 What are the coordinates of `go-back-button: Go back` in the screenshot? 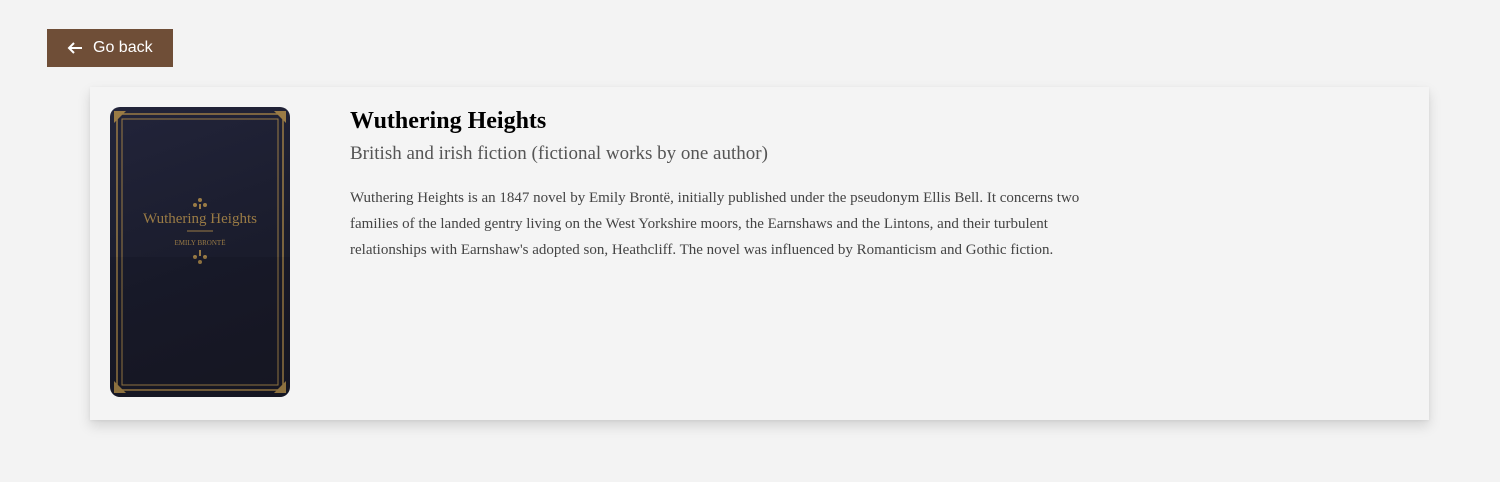 It's located at (110, 48).